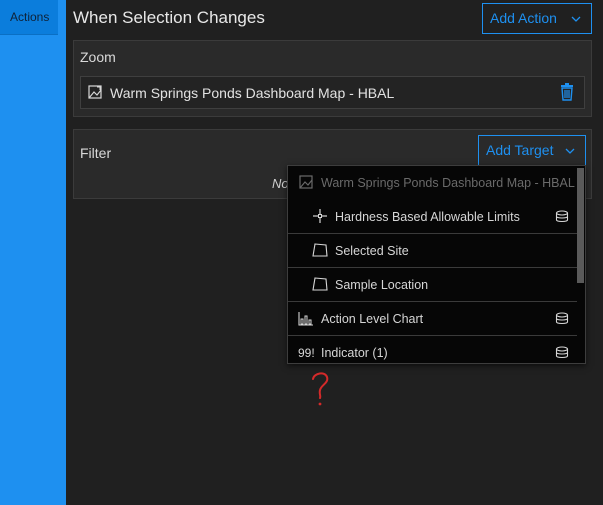 This screenshot has height=505, width=603. I want to click on dropdown-item-label: Selected Site, so click(372, 251).